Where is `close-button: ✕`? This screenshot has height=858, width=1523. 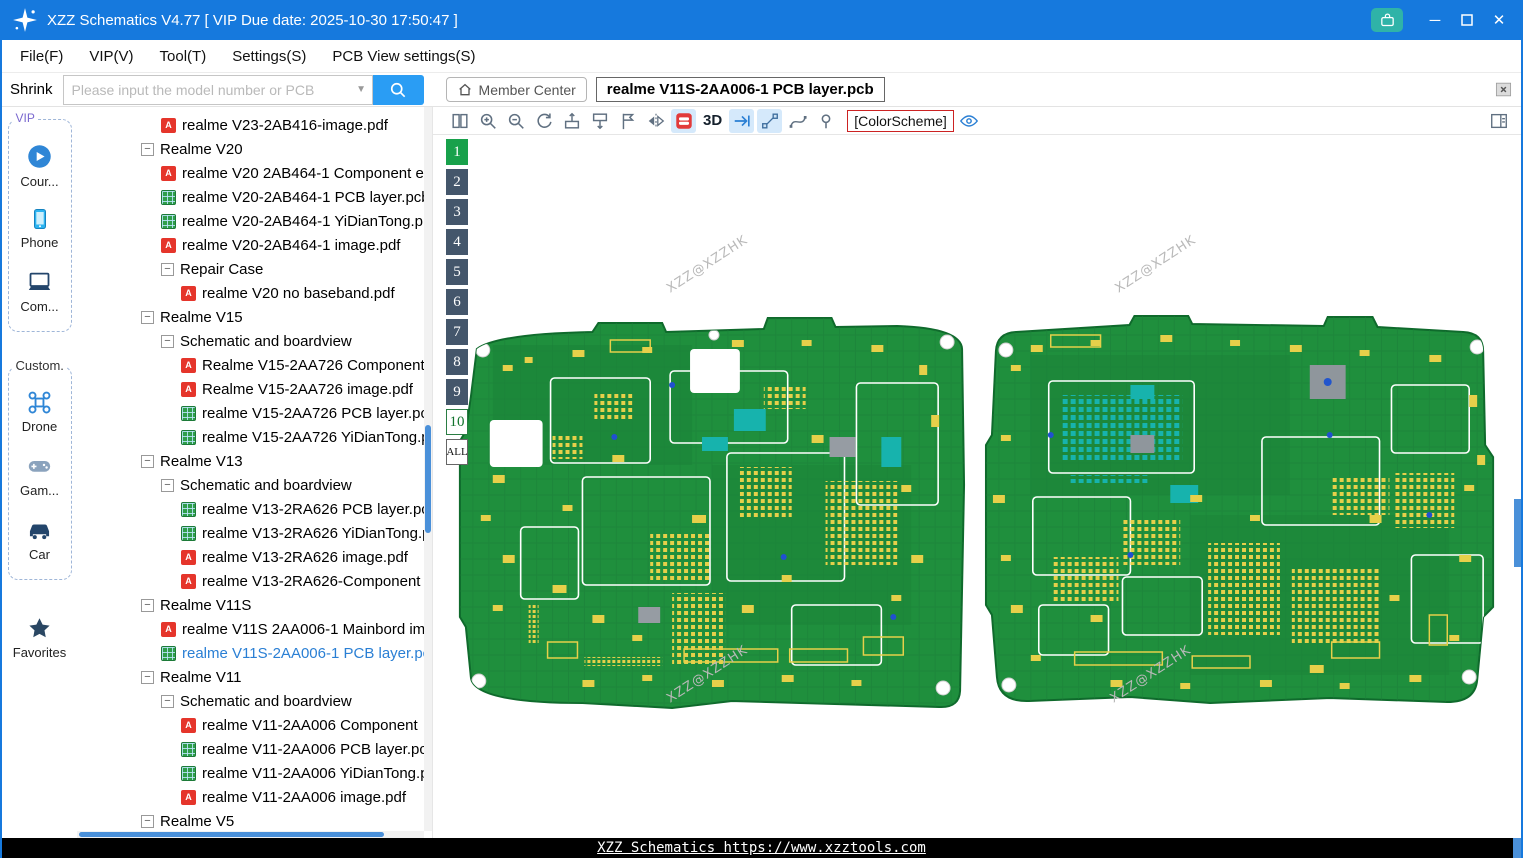
close-button: ✕ is located at coordinates (1499, 20).